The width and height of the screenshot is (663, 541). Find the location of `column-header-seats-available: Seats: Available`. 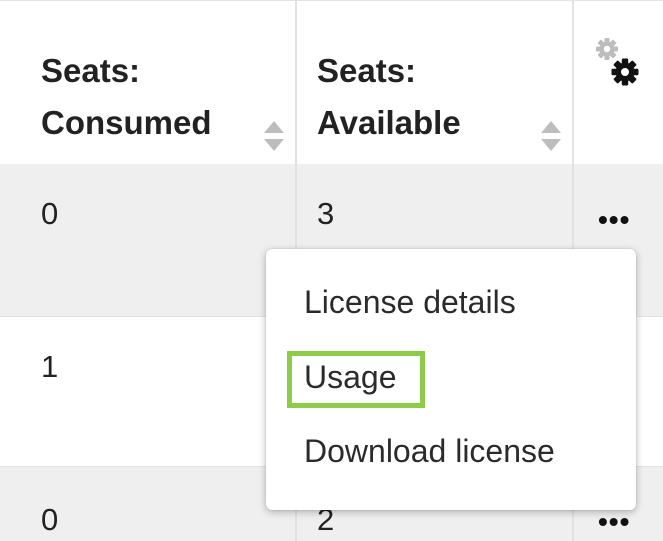

column-header-seats-available: Seats: Available is located at coordinates (435, 83).